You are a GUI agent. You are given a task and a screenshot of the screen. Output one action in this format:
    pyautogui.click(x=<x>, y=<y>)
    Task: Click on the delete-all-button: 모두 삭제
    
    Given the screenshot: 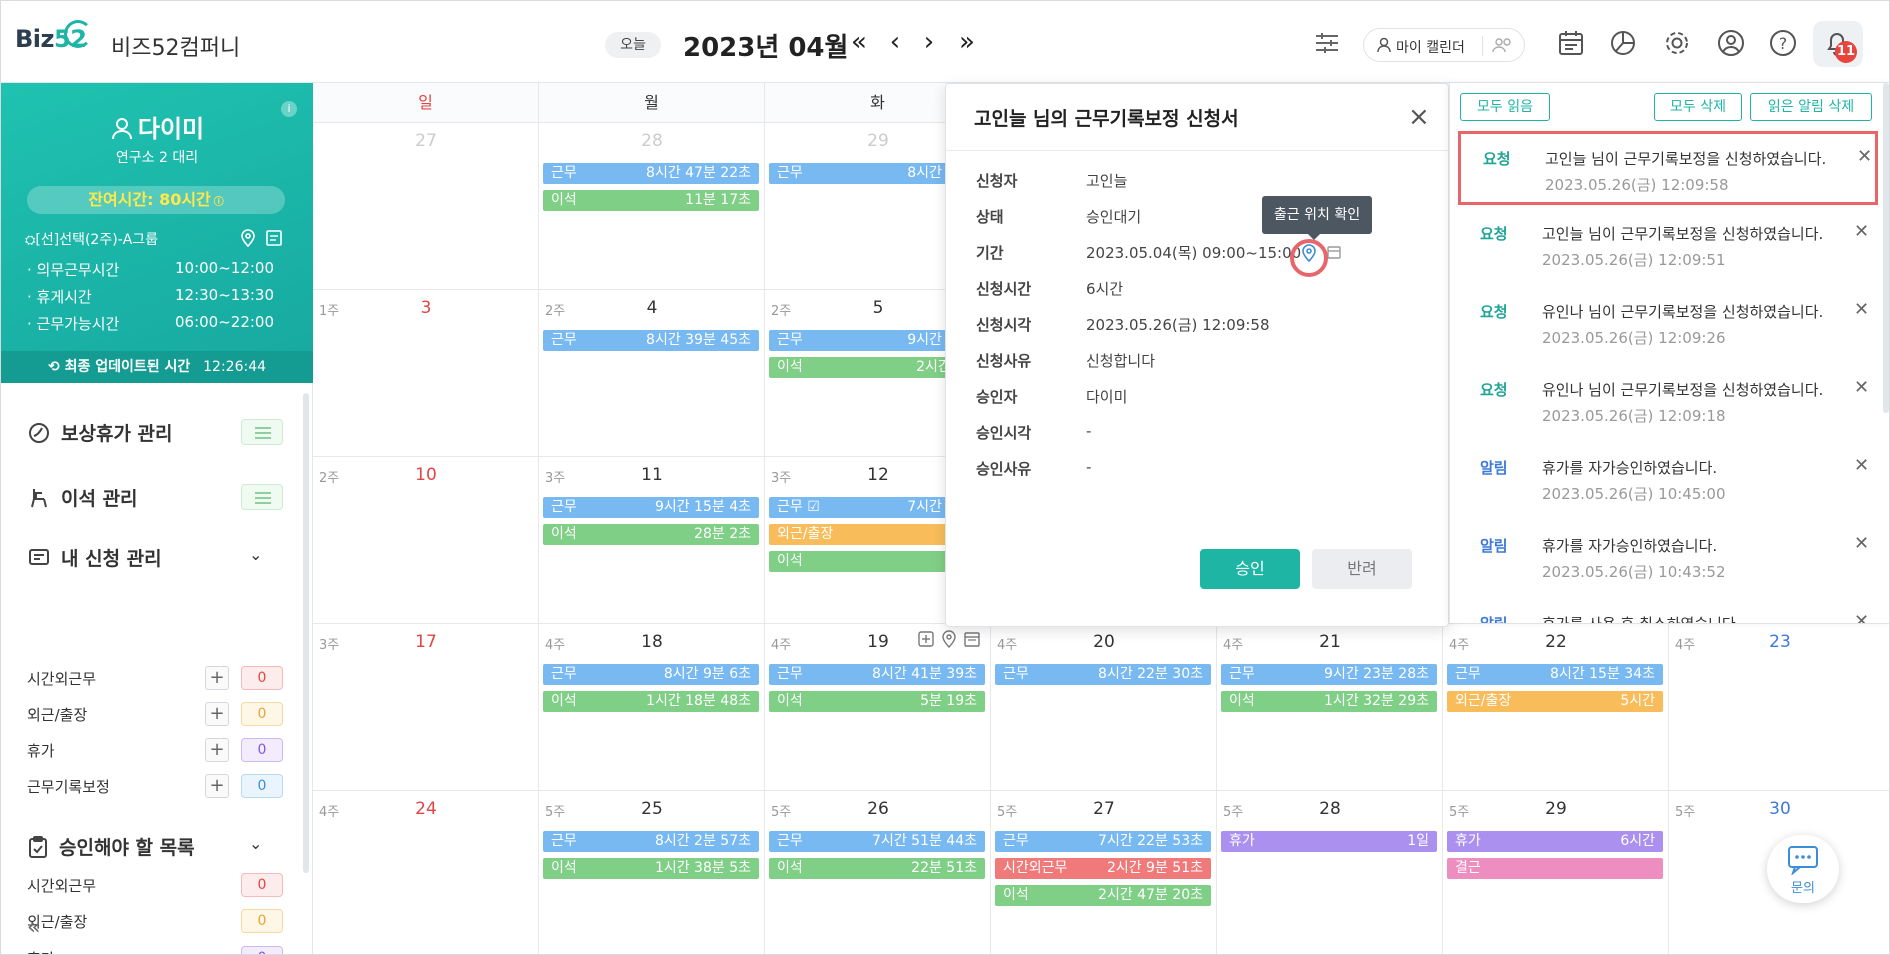 What is the action you would take?
    pyautogui.click(x=1698, y=107)
    